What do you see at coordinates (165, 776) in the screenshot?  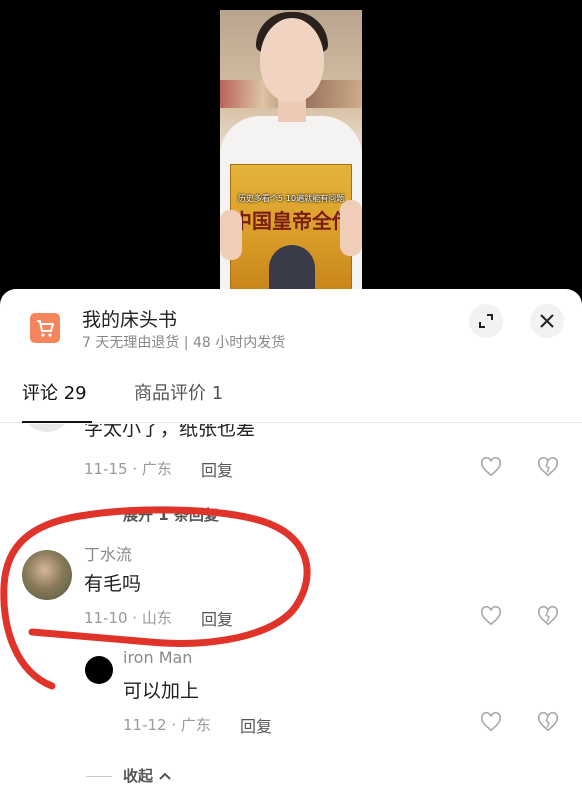 I see `chevron-up-icon` at bounding box center [165, 776].